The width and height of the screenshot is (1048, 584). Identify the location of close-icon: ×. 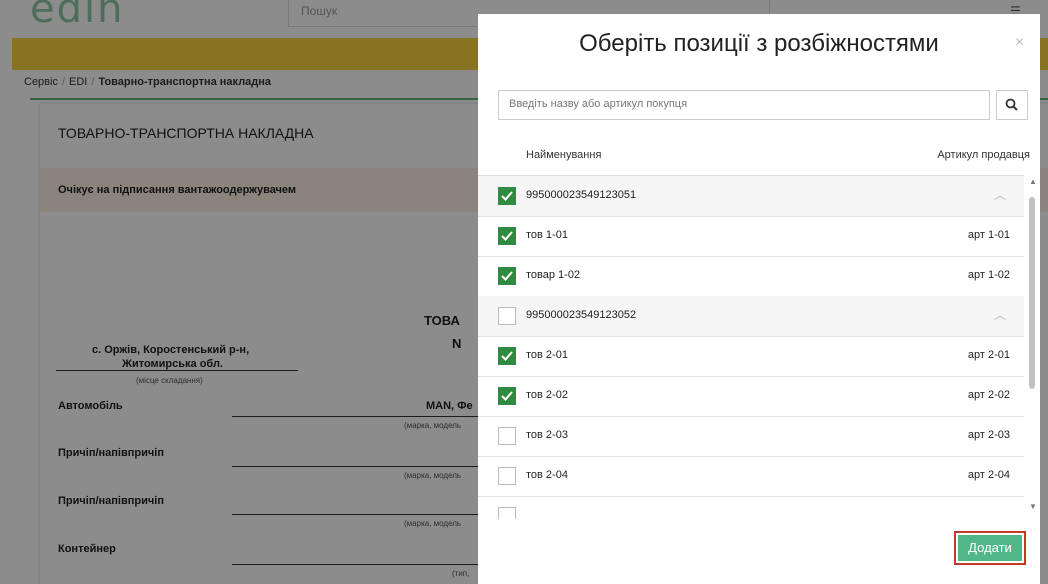
(1019, 43).